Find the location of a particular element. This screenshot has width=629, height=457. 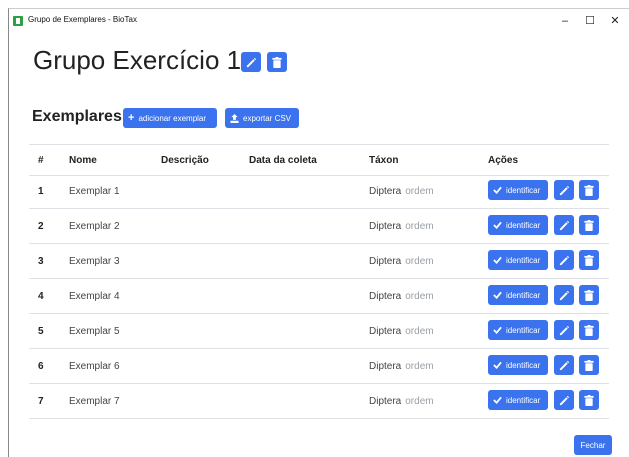

export-csv-button: exportar CSV is located at coordinates (262, 118).